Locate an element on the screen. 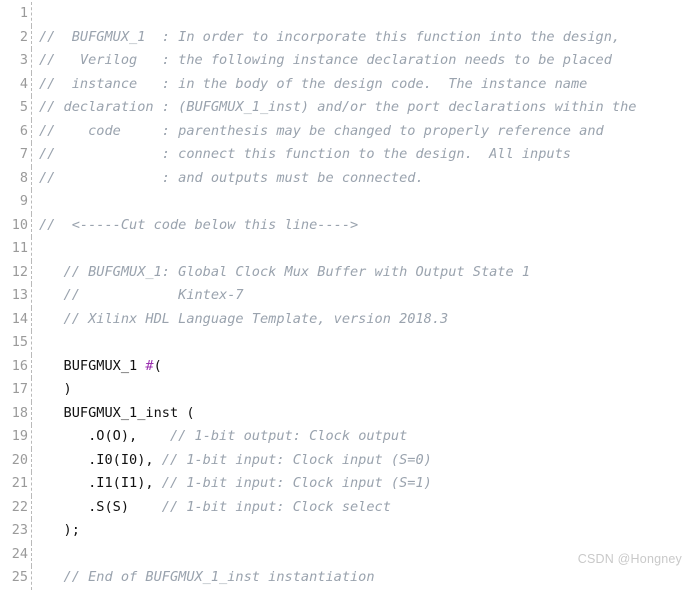 The width and height of the screenshot is (690, 590). code-token-comment: // Kintex-7 is located at coordinates (141, 295).